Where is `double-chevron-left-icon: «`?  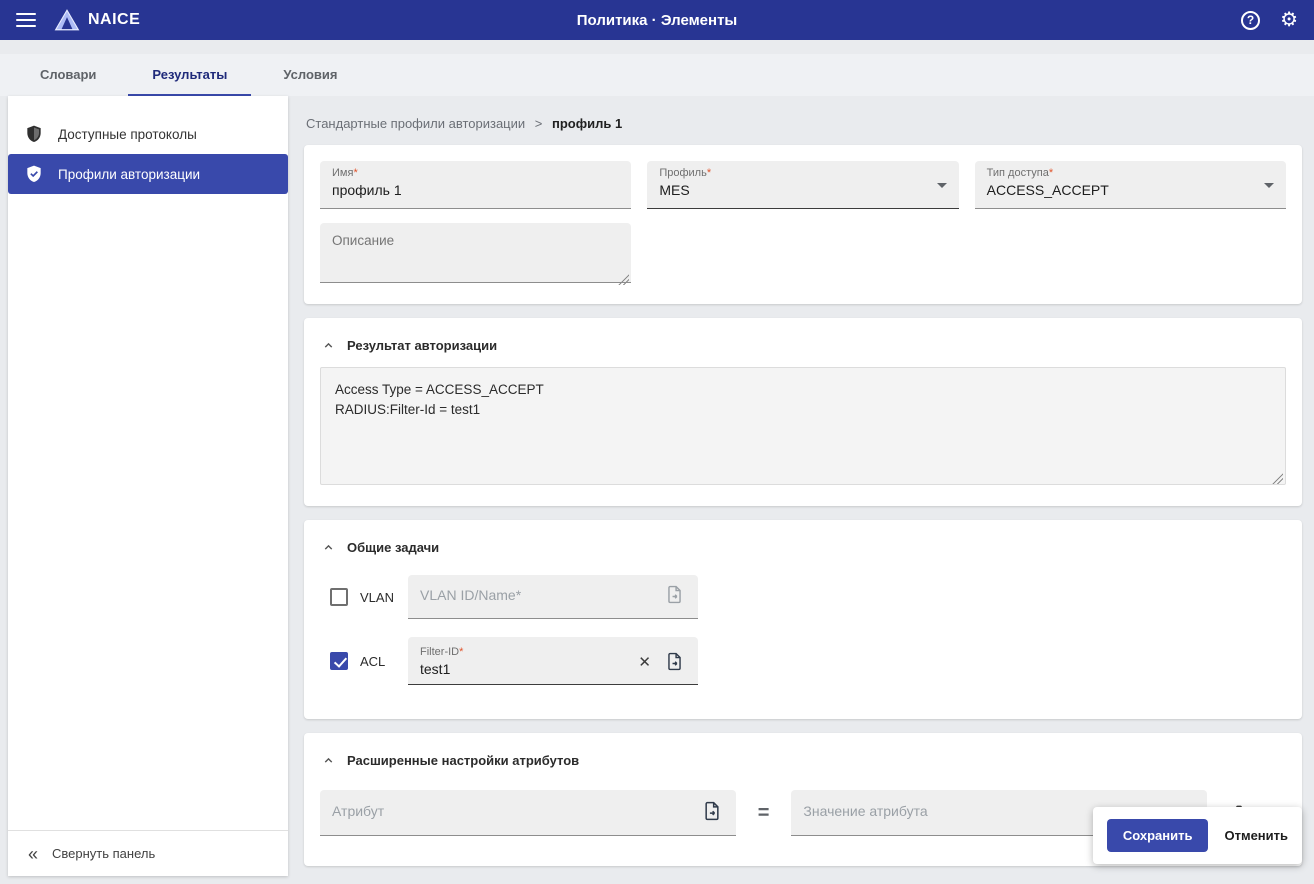 double-chevron-left-icon: « is located at coordinates (33, 853).